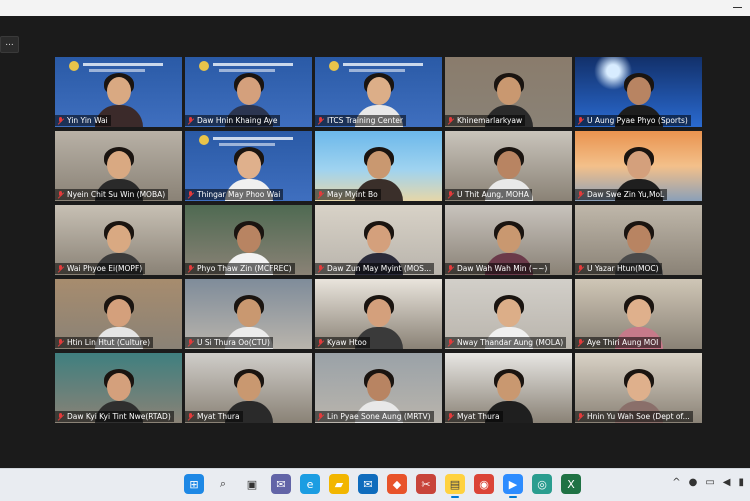  I want to click on participant-nameplate: Khinemarlarkyaw, so click(485, 120).